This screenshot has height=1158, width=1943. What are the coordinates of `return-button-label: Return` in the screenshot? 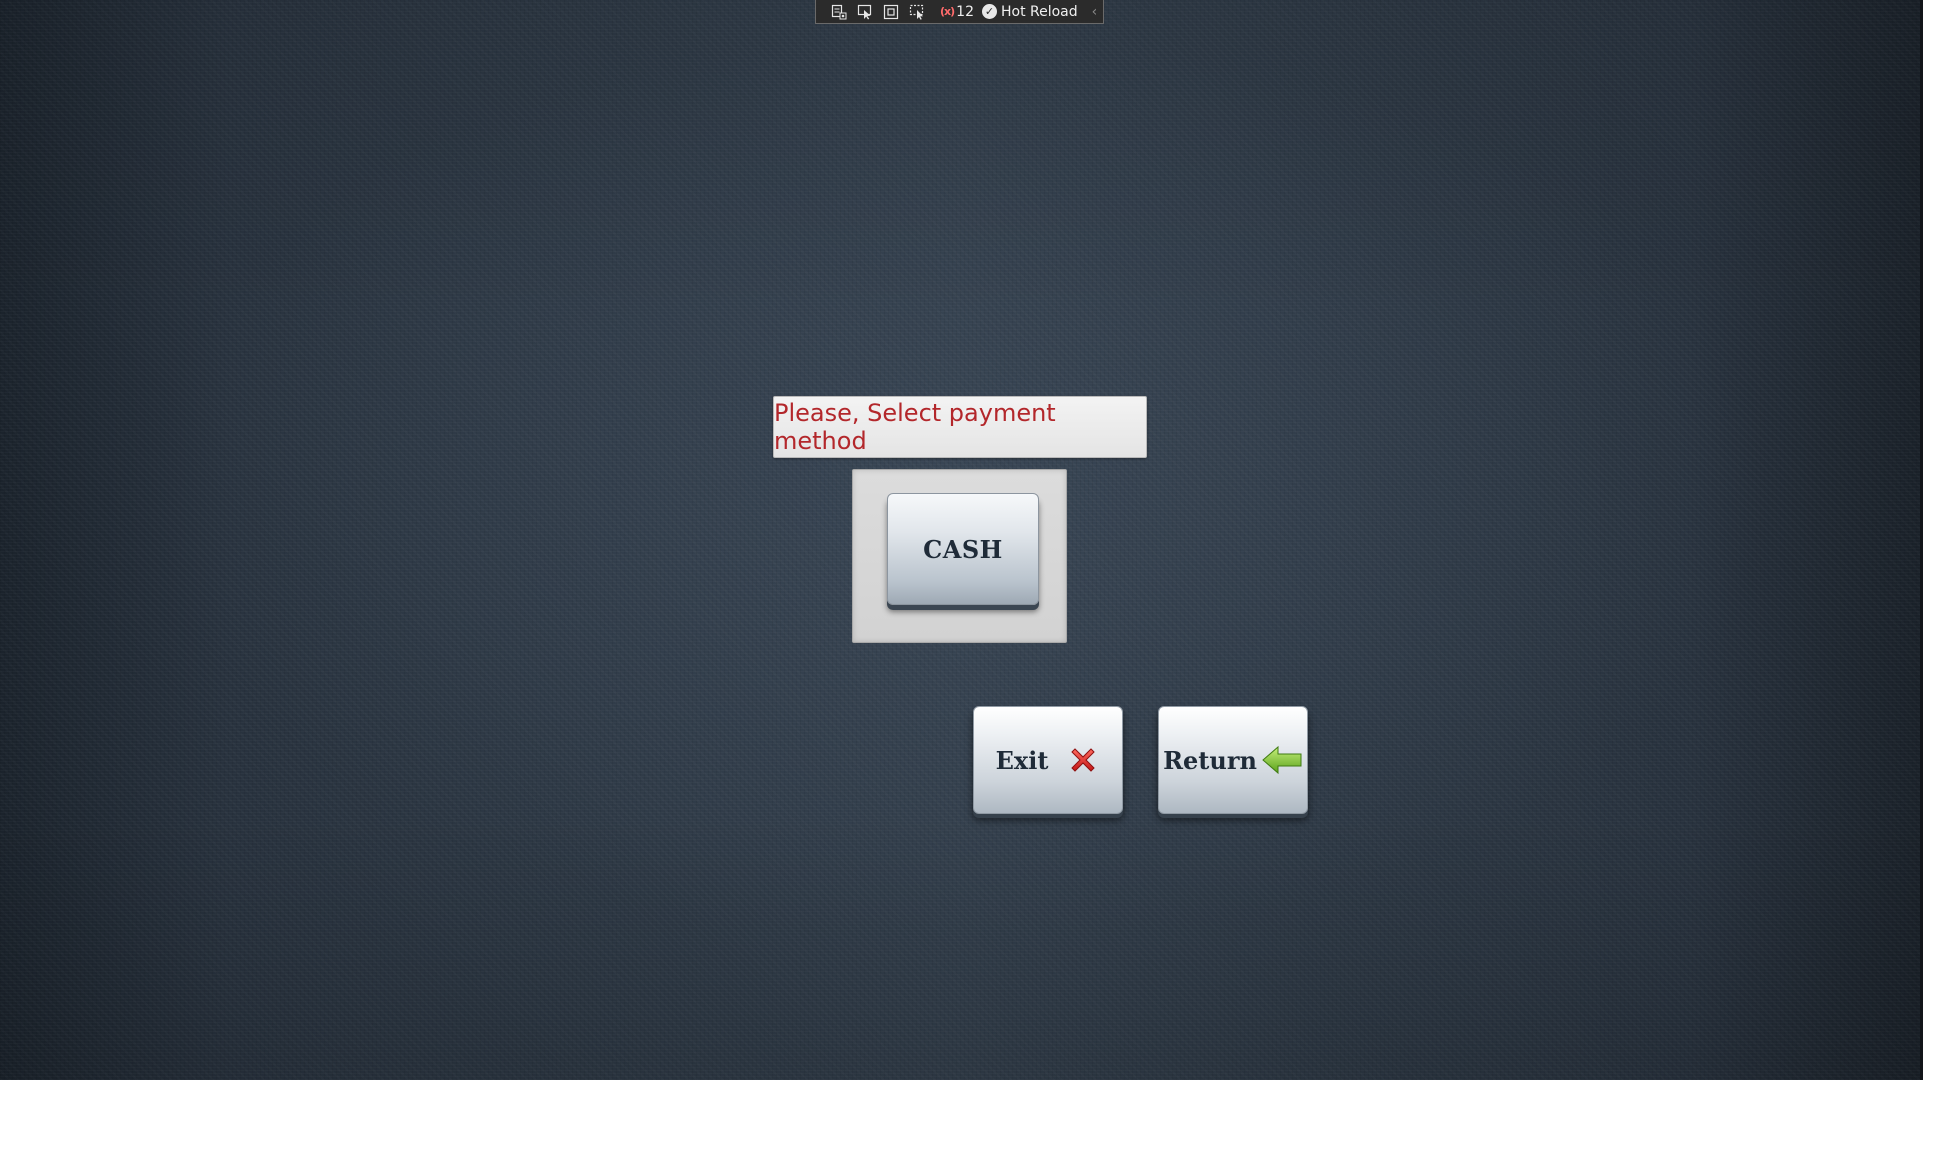 It's located at (1210, 760).